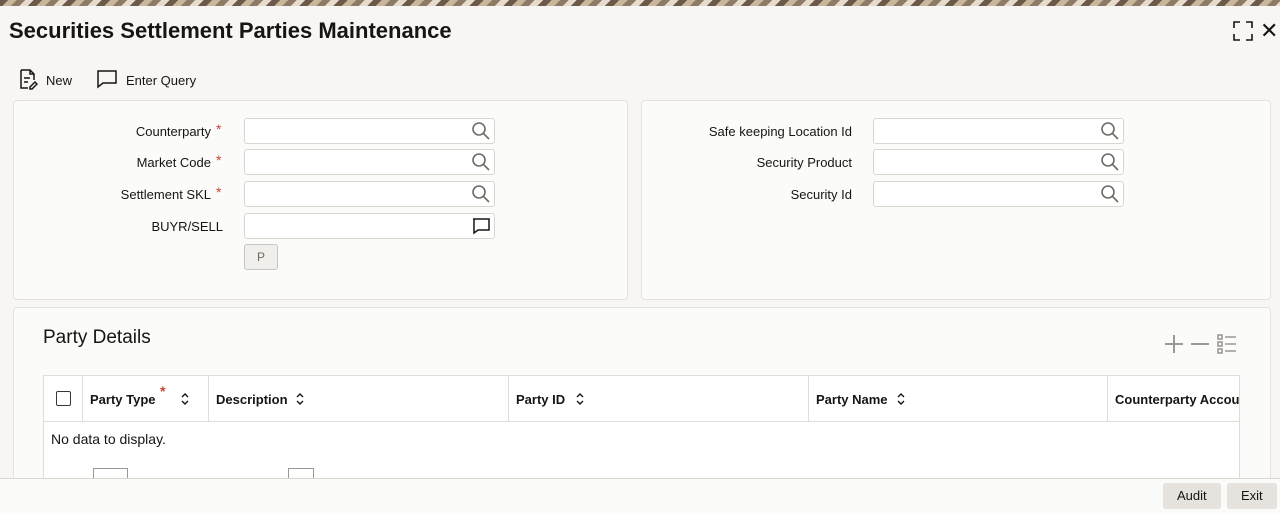 Image resolution: width=1280 pixels, height=514 pixels. I want to click on audit-button: Audit, so click(1192, 496).